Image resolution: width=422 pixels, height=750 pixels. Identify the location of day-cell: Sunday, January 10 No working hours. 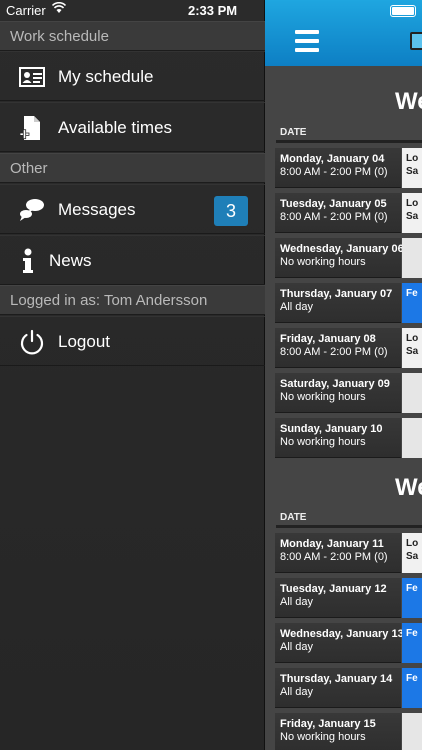
(338, 438).